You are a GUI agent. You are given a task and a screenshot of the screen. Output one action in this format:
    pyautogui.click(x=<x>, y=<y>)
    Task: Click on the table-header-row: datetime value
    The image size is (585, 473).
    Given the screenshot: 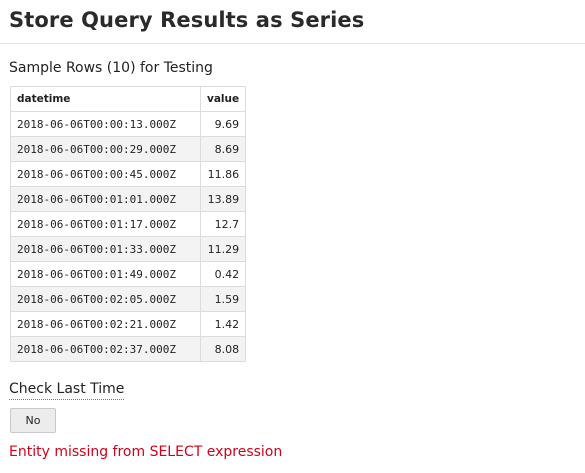 What is the action you would take?
    pyautogui.click(x=128, y=99)
    